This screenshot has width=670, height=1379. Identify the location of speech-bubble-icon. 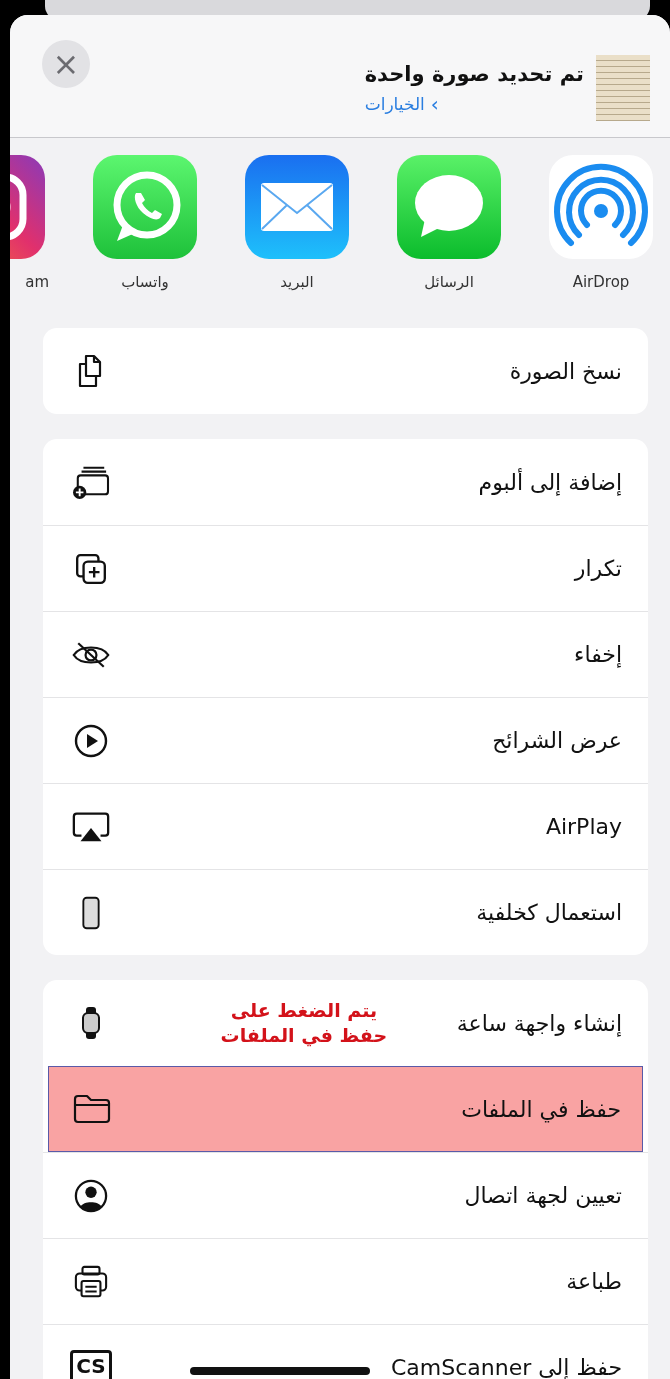
(449, 207).